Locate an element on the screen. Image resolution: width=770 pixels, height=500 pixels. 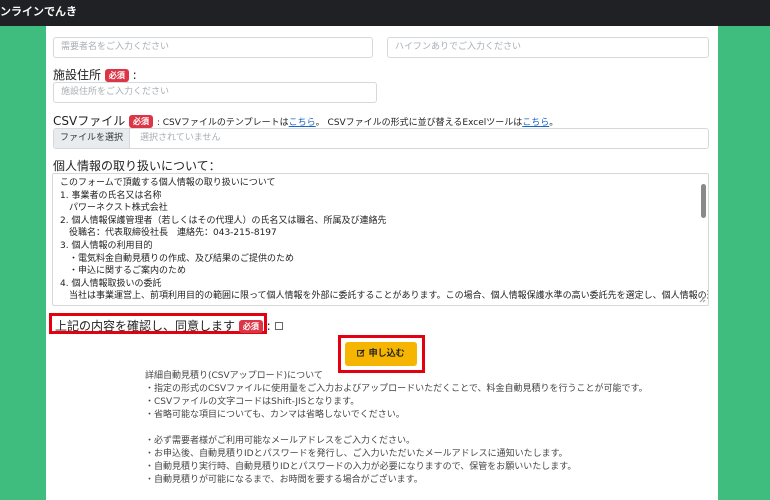
phone-placeholder: ハイフンありでご入力ください is located at coordinates (458, 47).